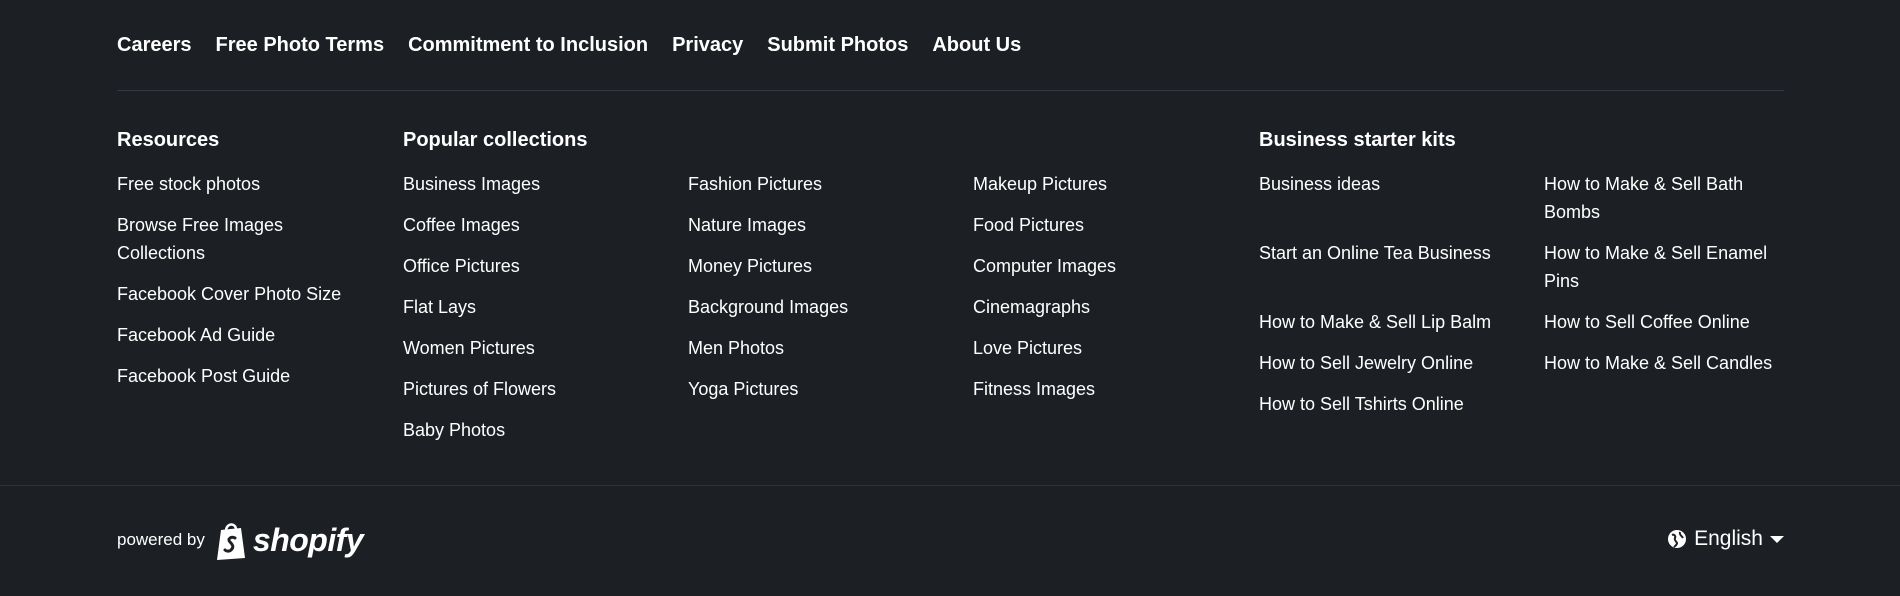 This screenshot has height=596, width=1900. Describe the element at coordinates (1108, 348) in the screenshot. I see `collection-link: Love Pictures` at that location.